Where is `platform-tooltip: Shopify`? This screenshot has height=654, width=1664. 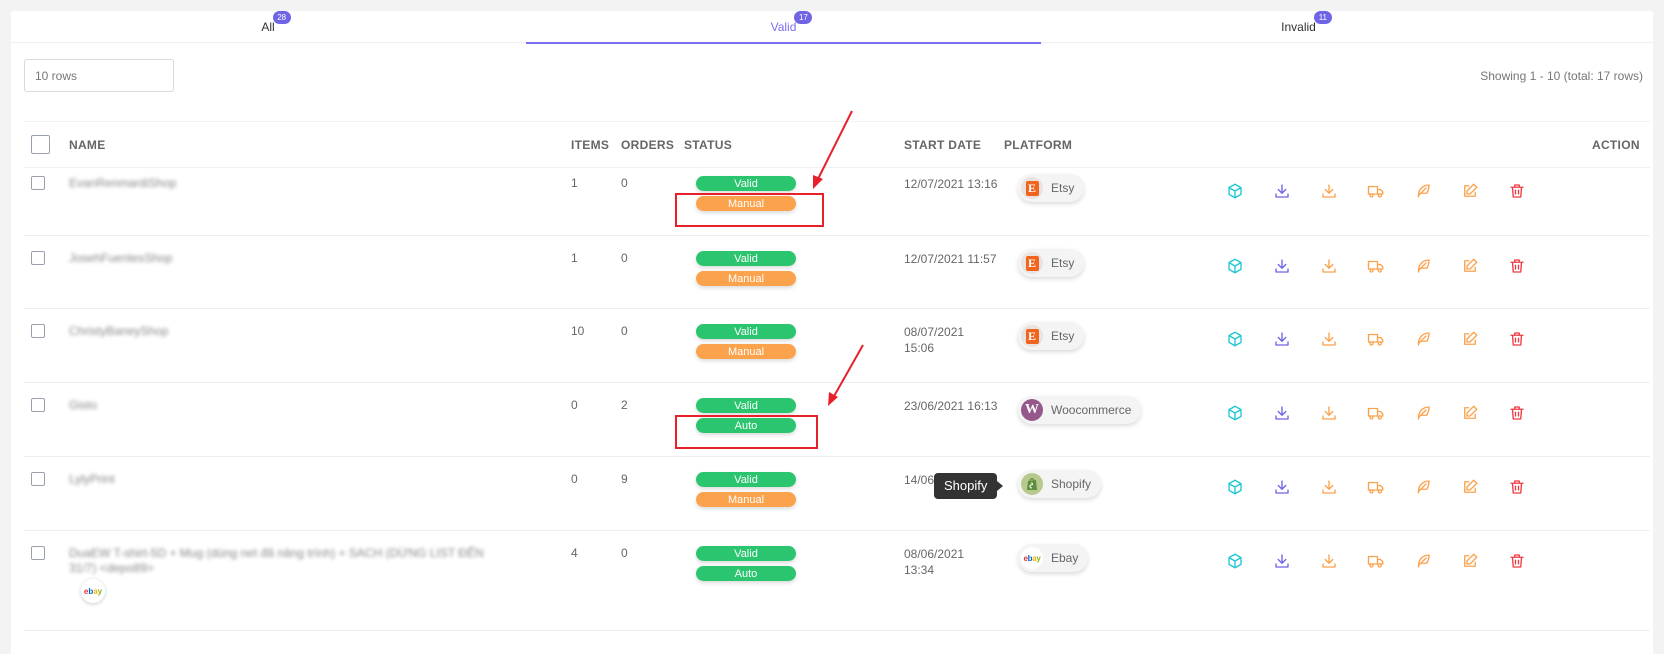 platform-tooltip: Shopify is located at coordinates (969, 486).